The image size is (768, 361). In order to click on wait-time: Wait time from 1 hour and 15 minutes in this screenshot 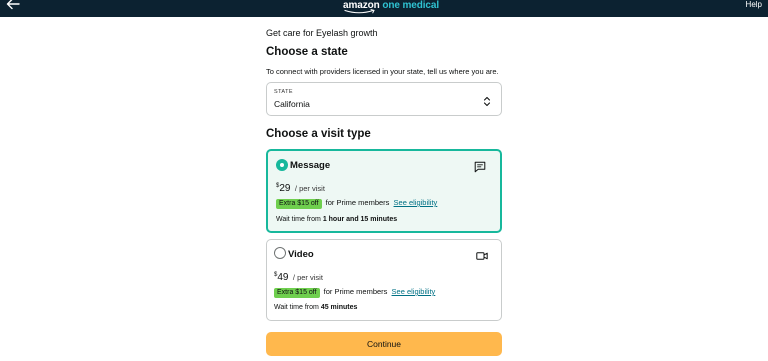, I will do `click(336, 220)`.